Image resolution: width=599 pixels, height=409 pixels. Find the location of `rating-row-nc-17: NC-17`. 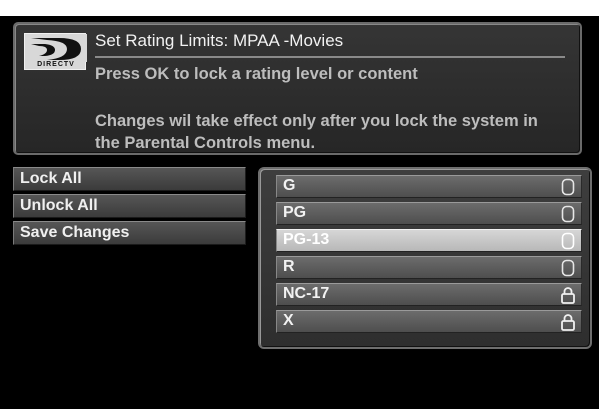

rating-row-nc-17: NC-17 is located at coordinates (429, 294).